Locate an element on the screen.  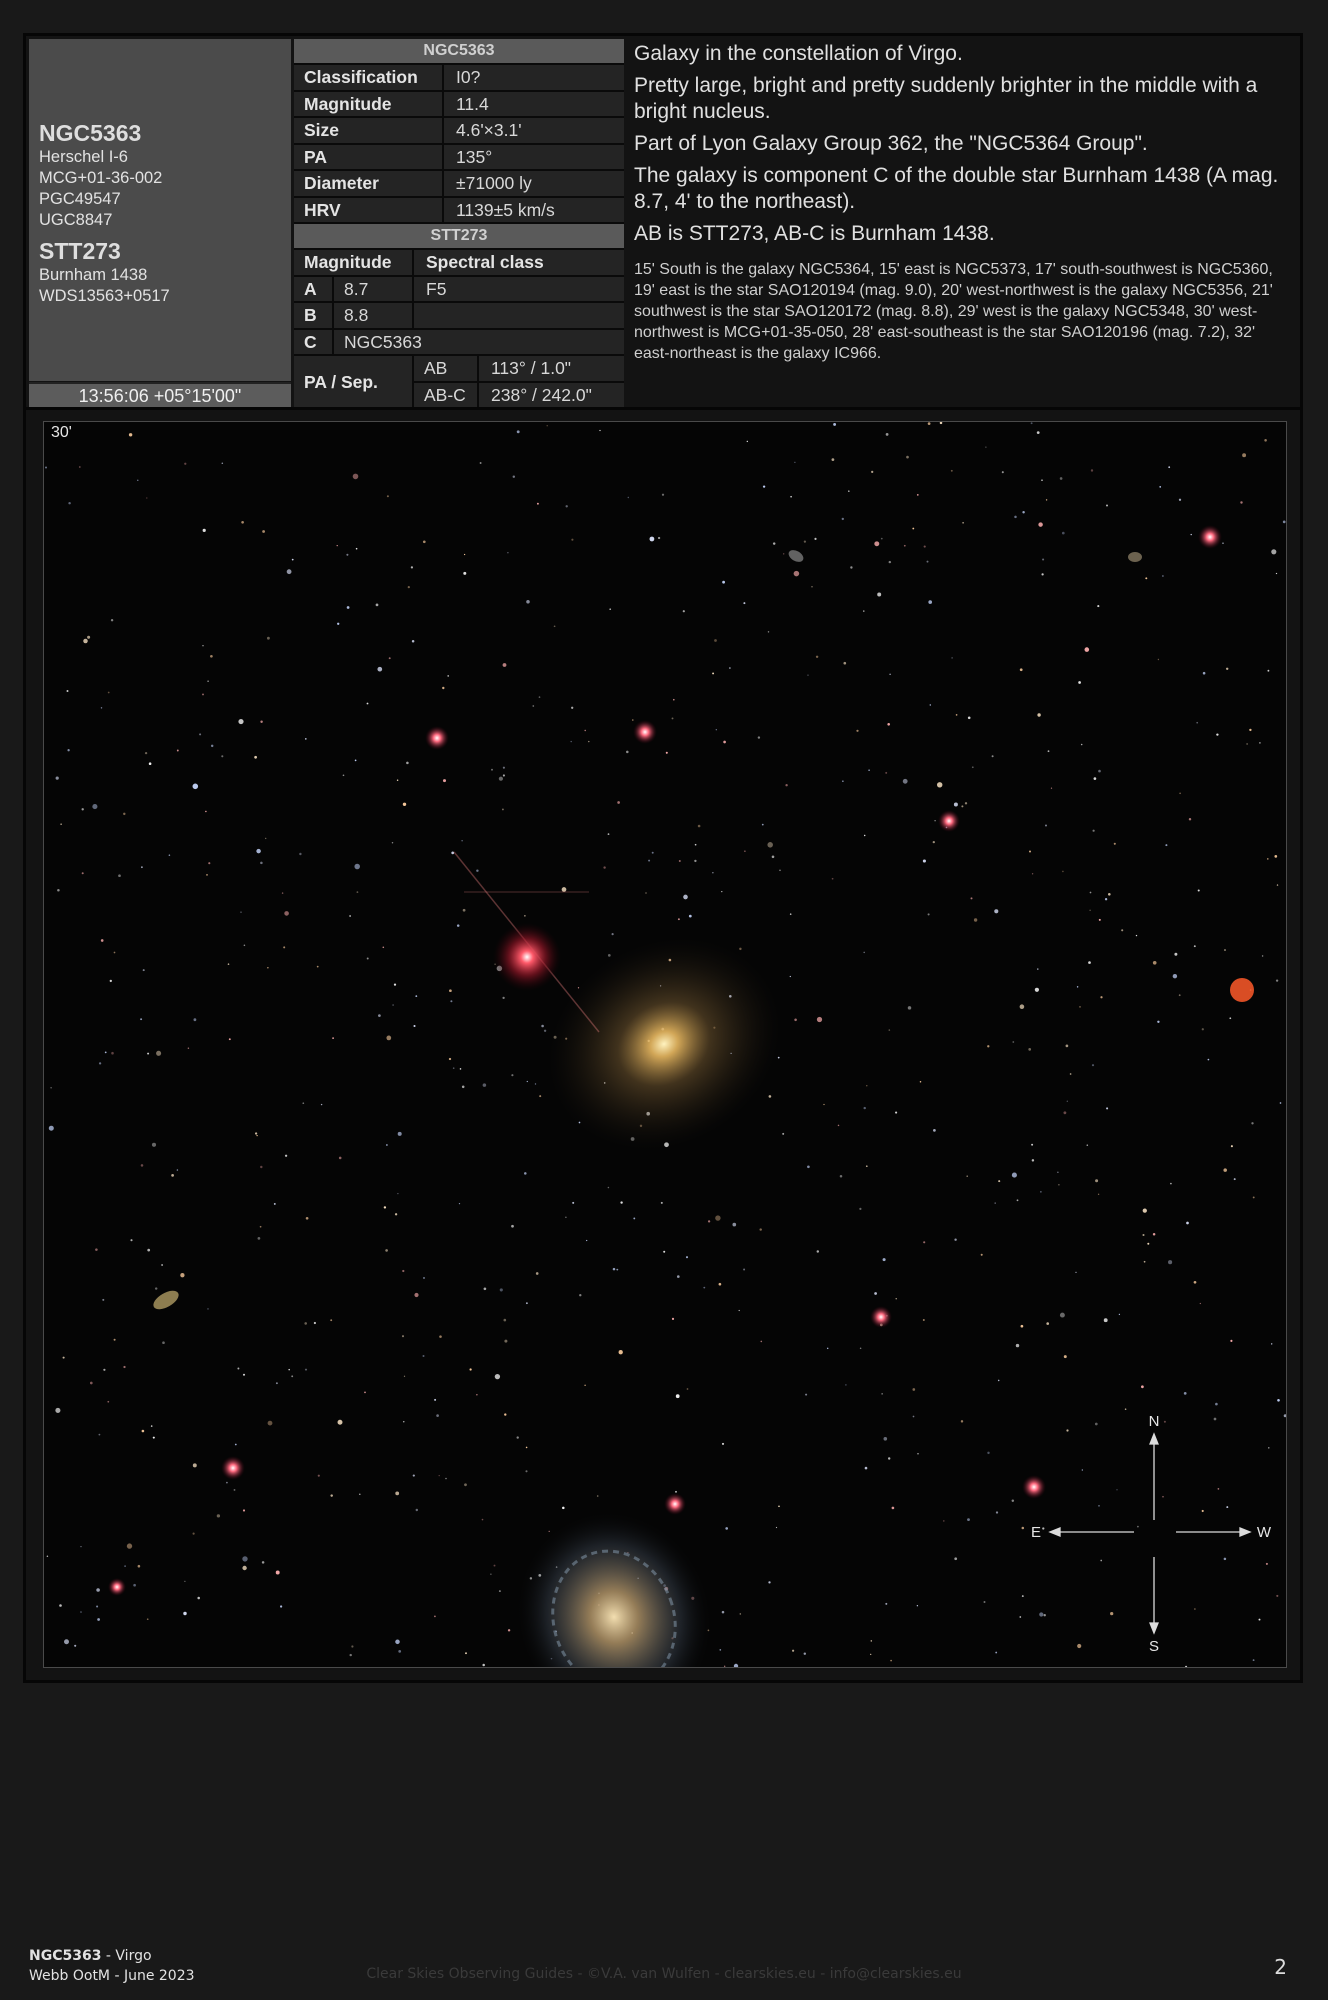
row-key: Classification is located at coordinates (369, 77).